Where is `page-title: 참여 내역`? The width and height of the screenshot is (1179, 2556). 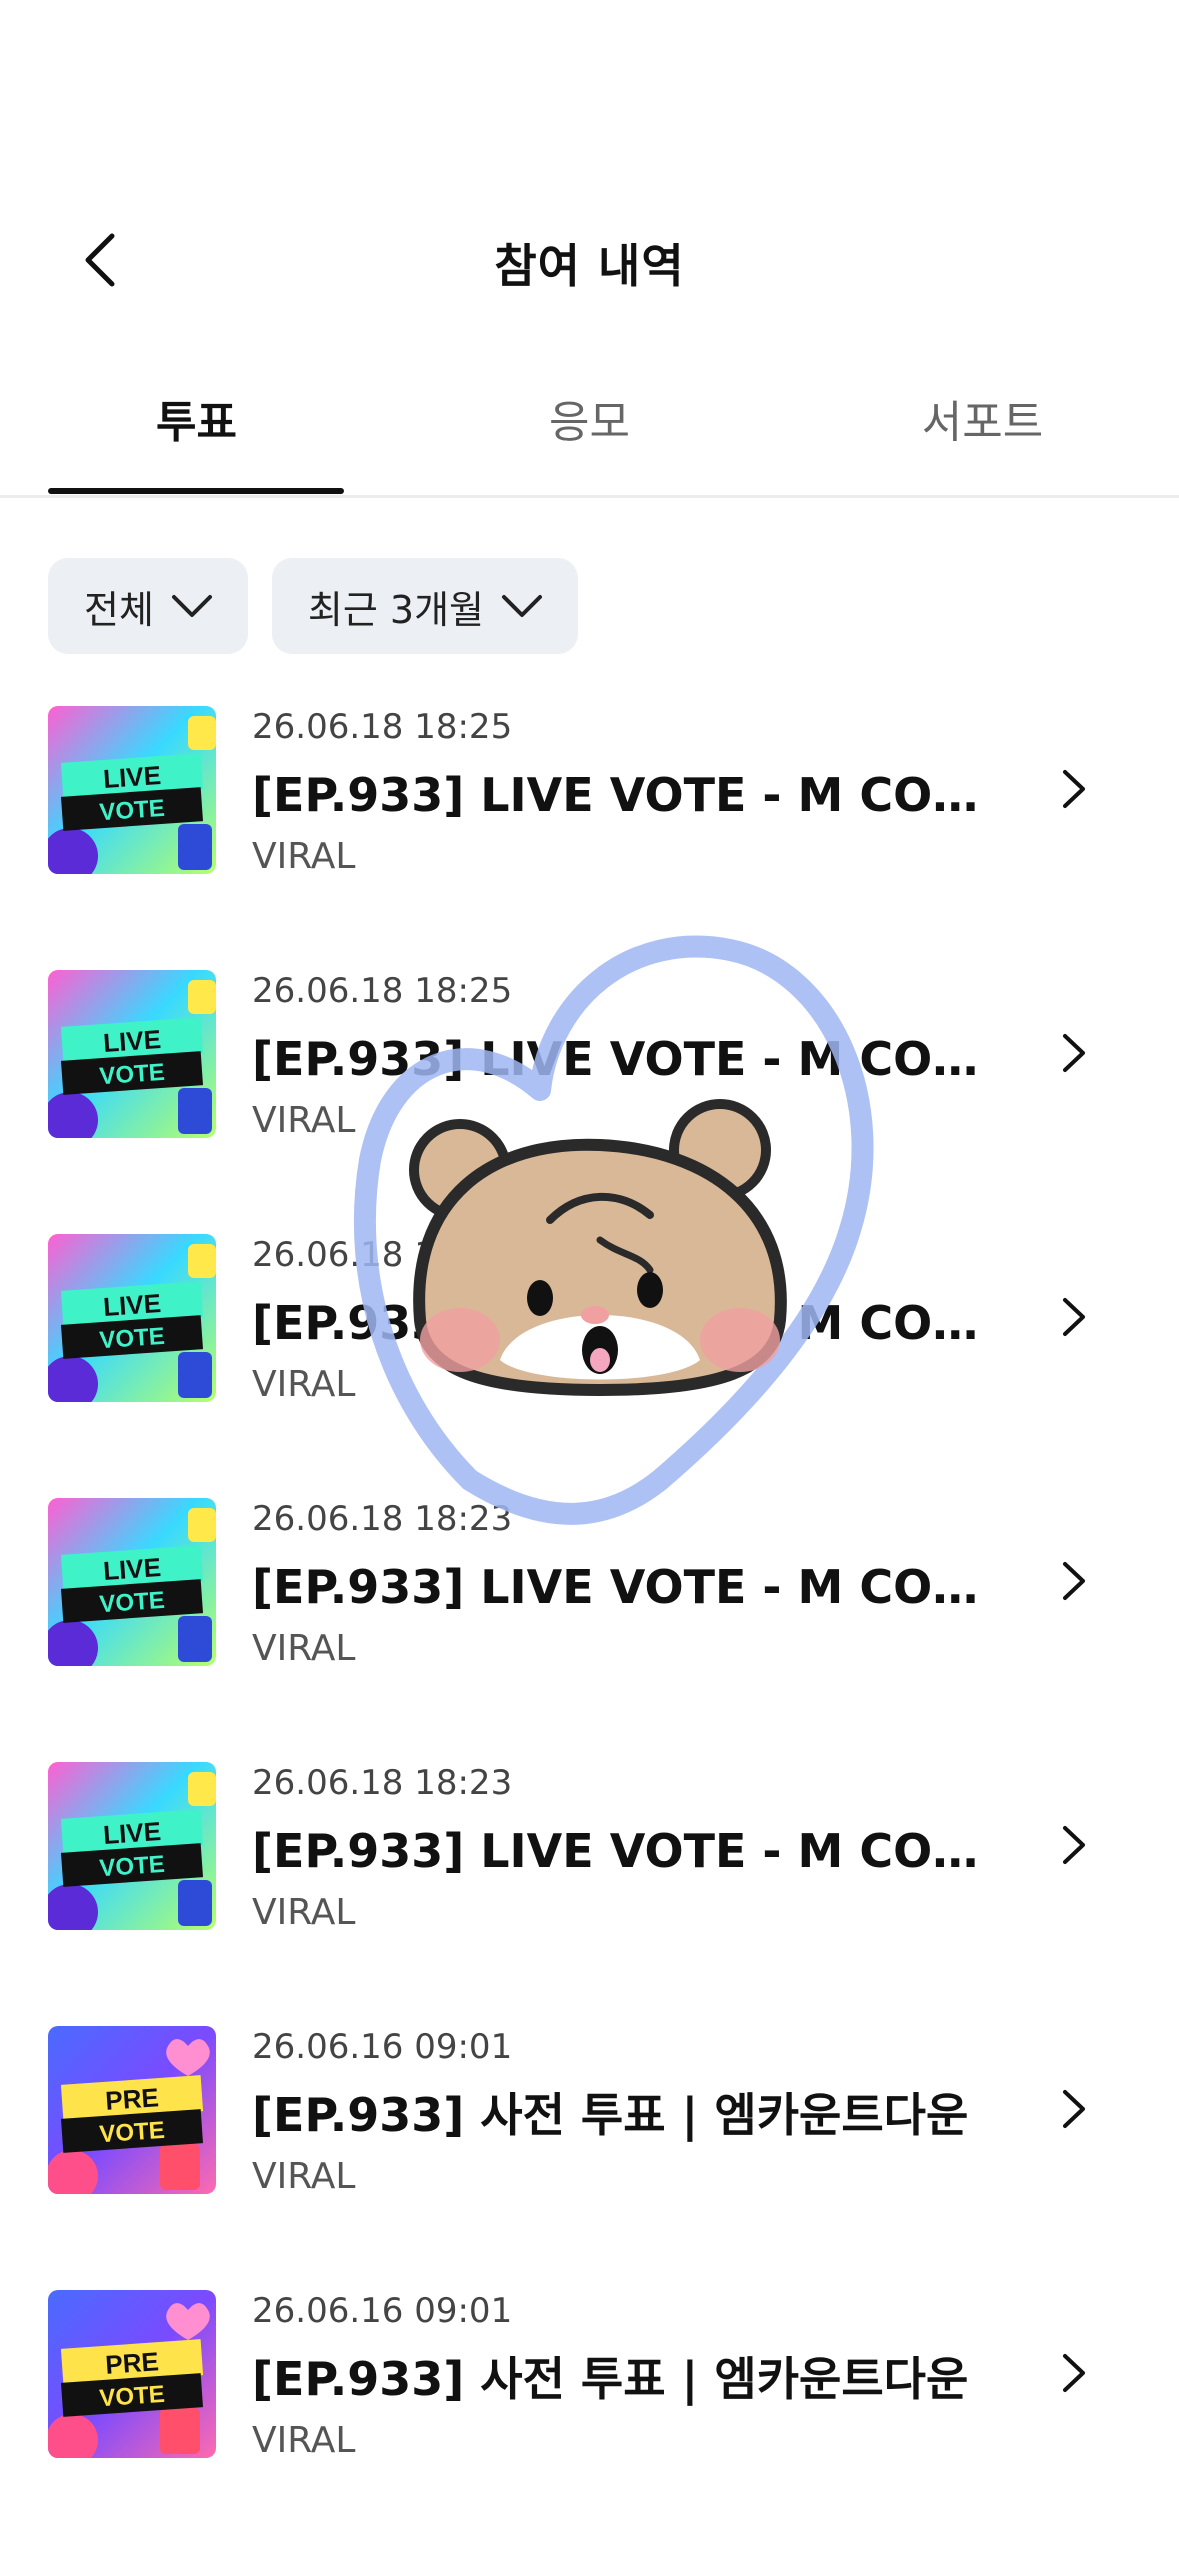
page-title: 참여 내역 is located at coordinates (589, 266).